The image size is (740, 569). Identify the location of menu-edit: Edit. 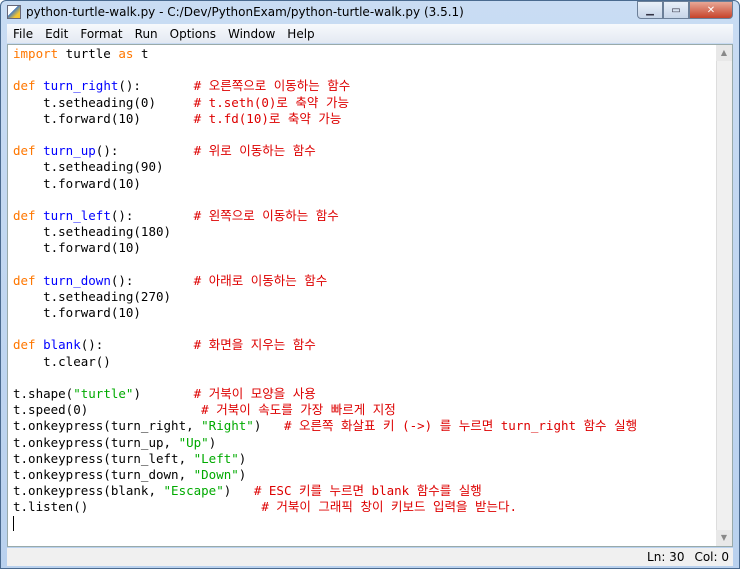
(56, 34).